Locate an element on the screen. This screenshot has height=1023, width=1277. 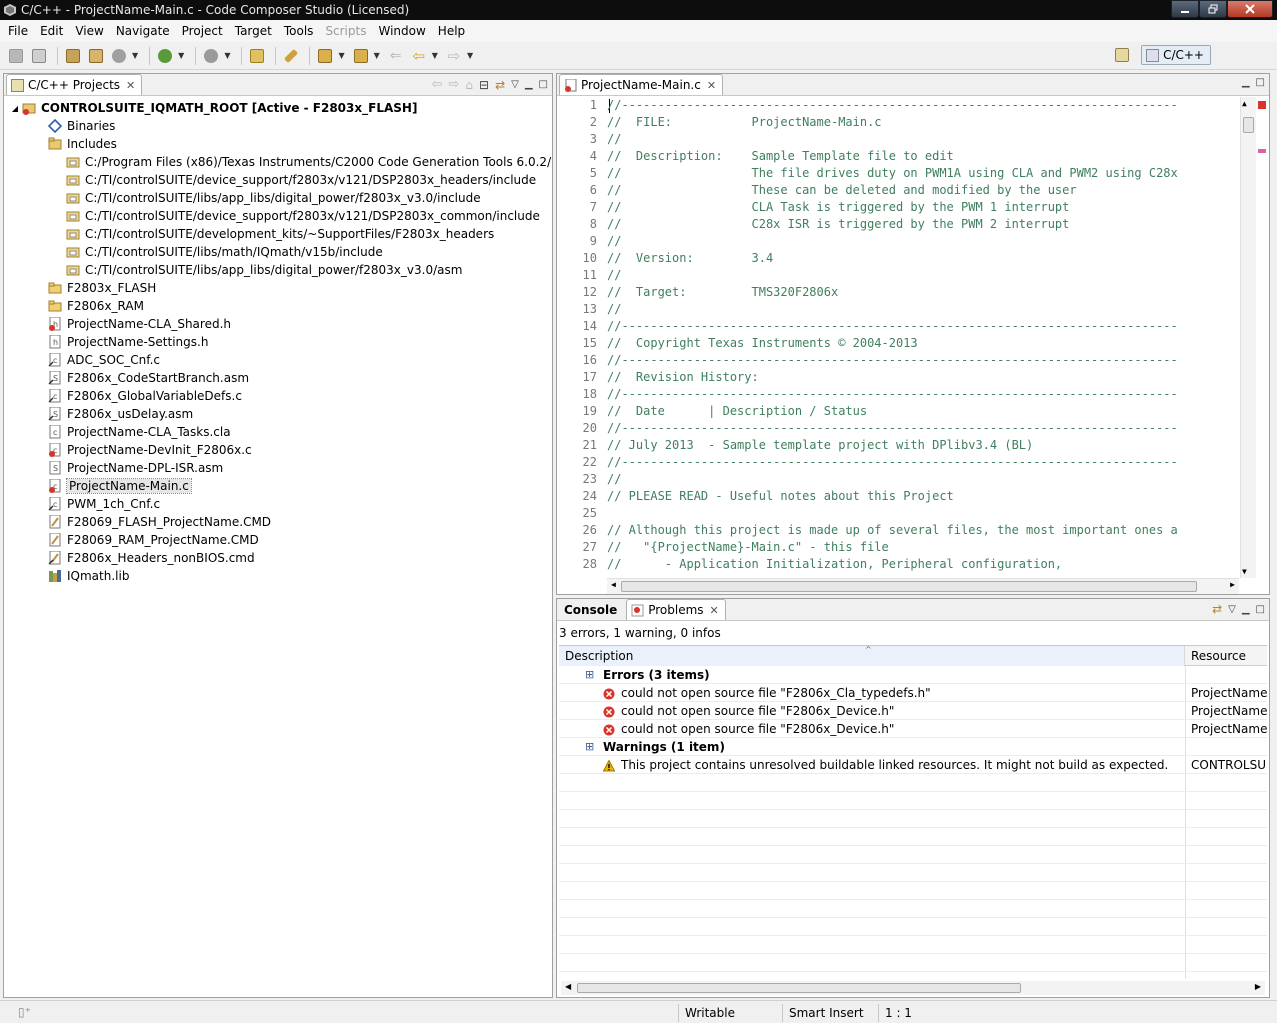
prev-annotation-dropdown: ▼ is located at coordinates (377, 55).